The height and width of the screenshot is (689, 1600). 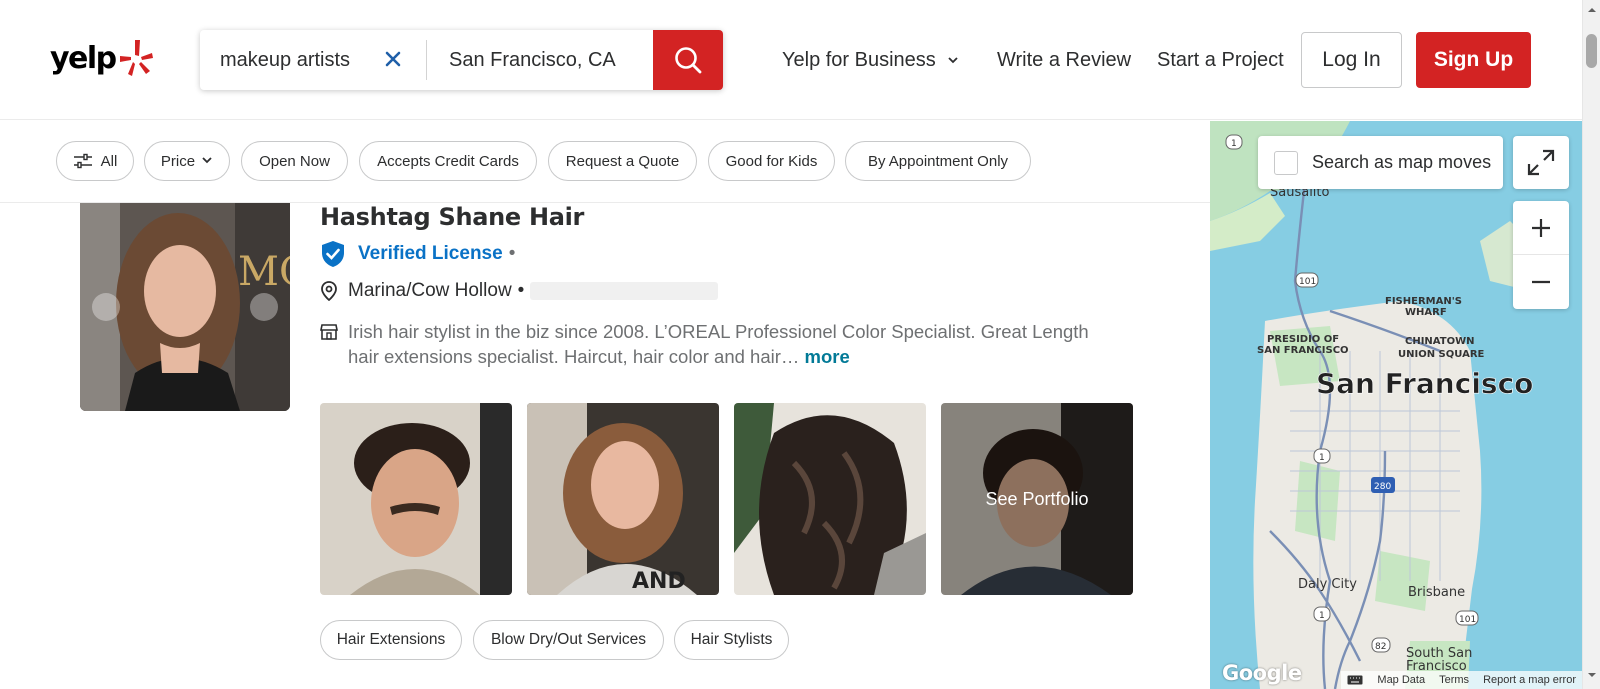 What do you see at coordinates (1327, 584) in the screenshot?
I see `map-label-daly-city: Daly City` at bounding box center [1327, 584].